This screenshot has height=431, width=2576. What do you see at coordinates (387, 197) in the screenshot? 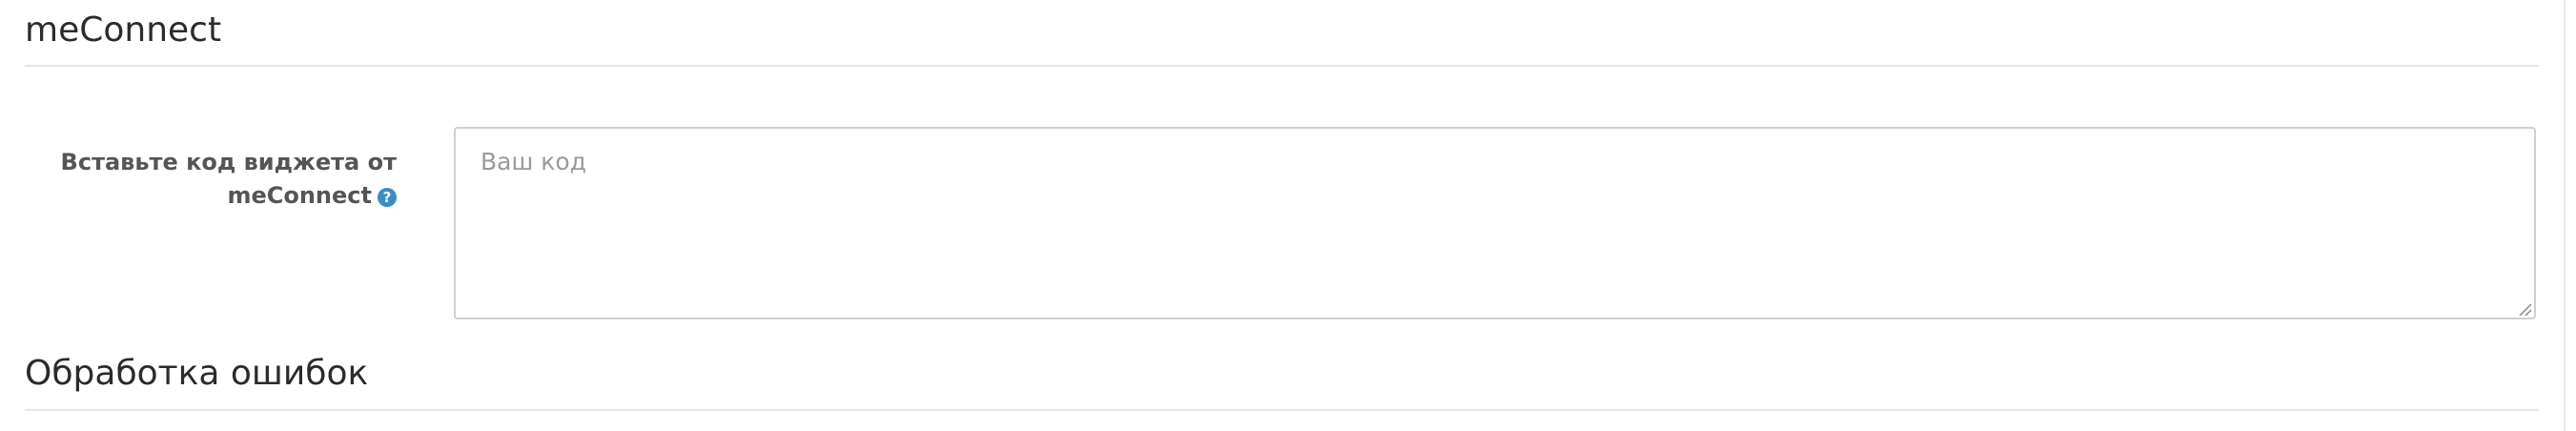
I see `help-icon: ?` at bounding box center [387, 197].